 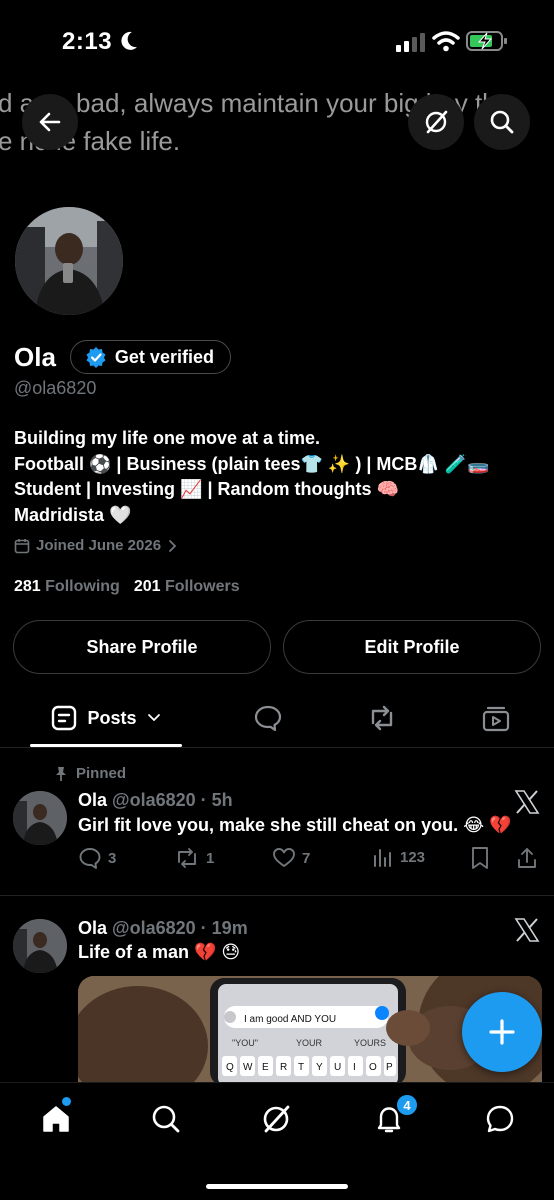 I want to click on svg-text: Y, so click(x=319, y=1067).